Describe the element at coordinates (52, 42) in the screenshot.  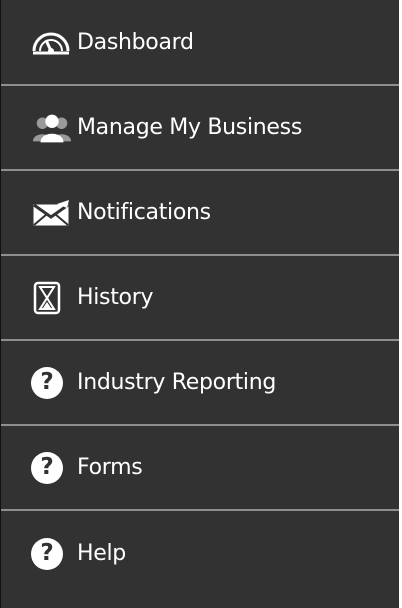
I see `dashboard-gauge-icon` at that location.